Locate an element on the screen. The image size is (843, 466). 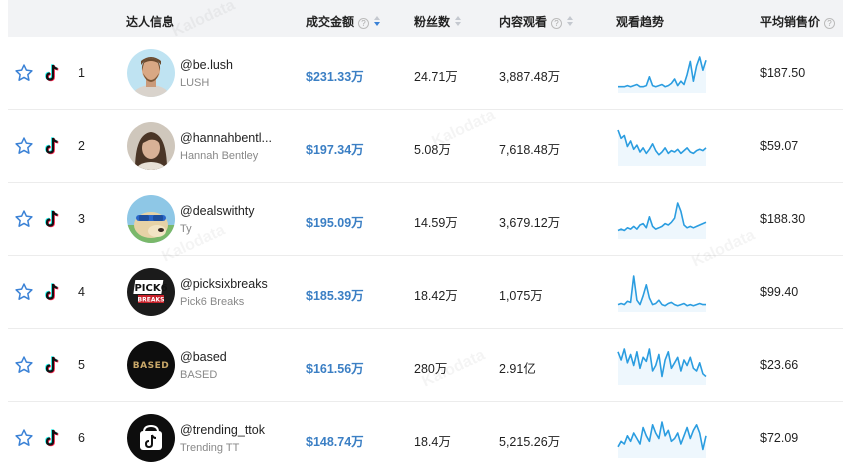
col-avg-price: 平均销售价? is located at coordinates (798, 18).